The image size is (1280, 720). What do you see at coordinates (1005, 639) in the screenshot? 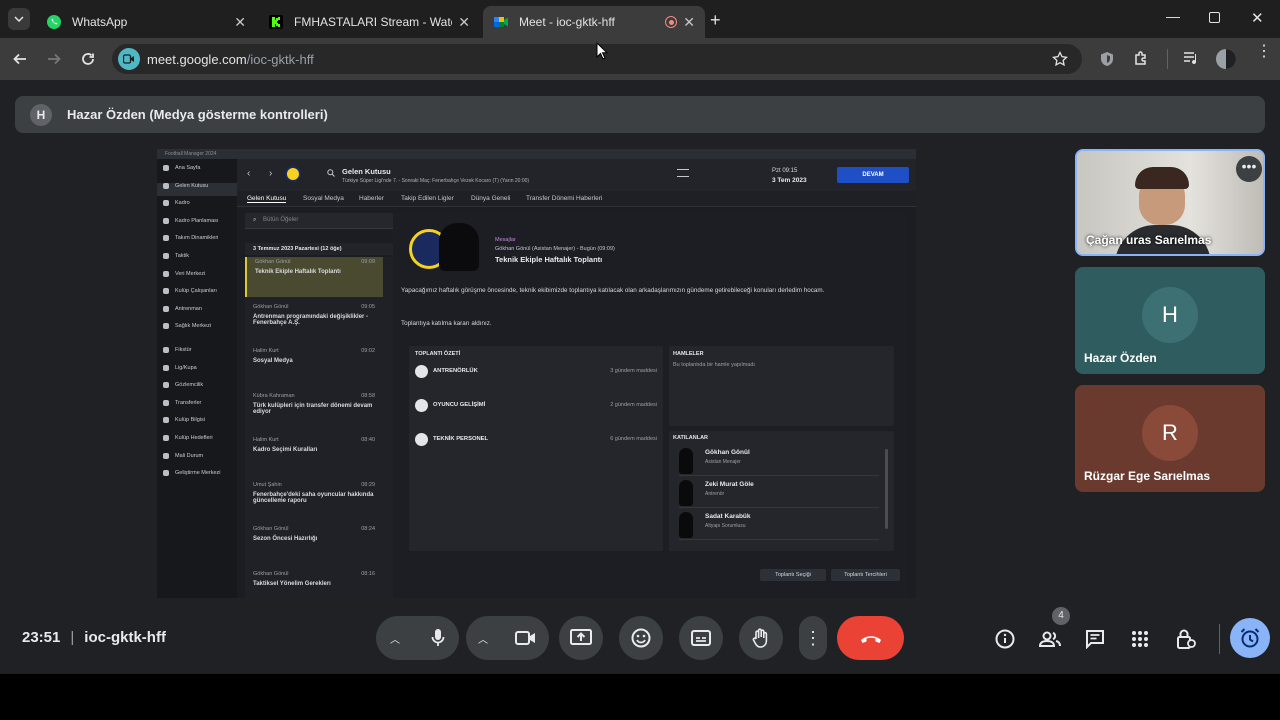
I see `meeting-details-button` at bounding box center [1005, 639].